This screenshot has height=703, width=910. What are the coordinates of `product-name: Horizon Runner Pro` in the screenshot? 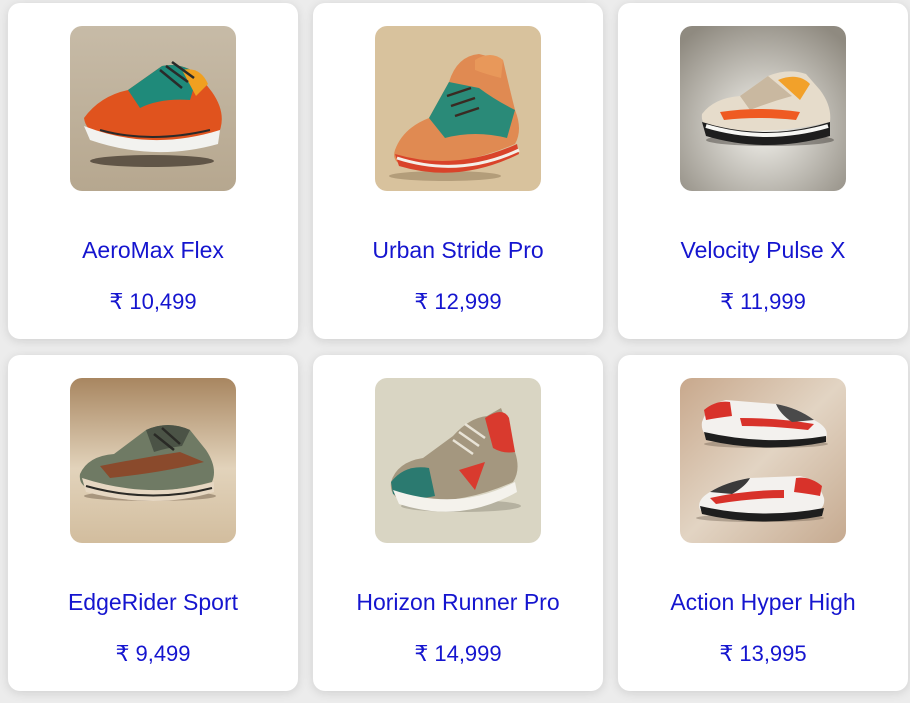 It's located at (458, 602).